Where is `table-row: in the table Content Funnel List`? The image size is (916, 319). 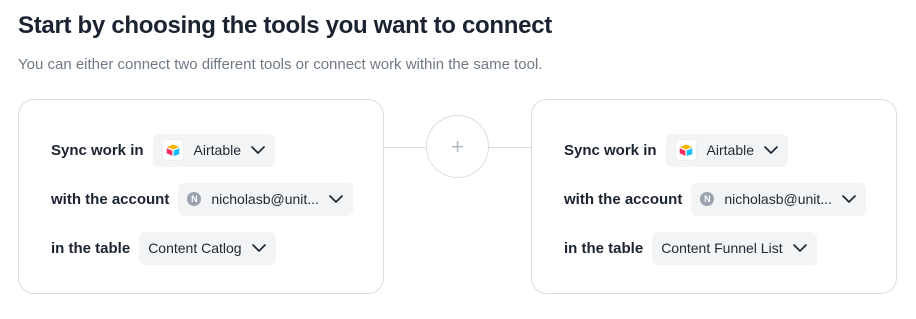
table-row: in the table Content Funnel List is located at coordinates (690, 248).